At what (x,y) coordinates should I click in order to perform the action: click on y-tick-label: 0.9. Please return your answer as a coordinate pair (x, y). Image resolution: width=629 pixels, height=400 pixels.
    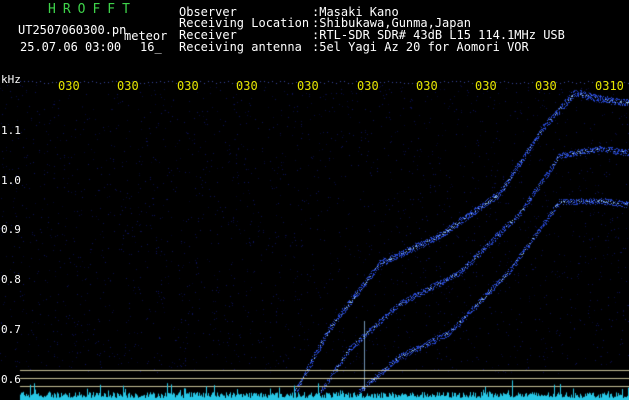
    Looking at the image, I should click on (11, 229).